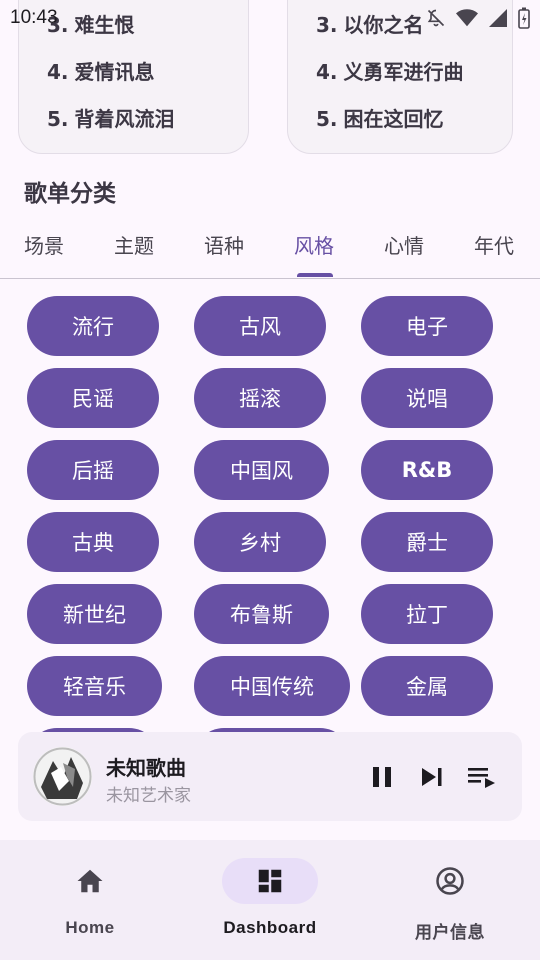 The image size is (540, 960). What do you see at coordinates (90, 881) in the screenshot?
I see `home-icon` at bounding box center [90, 881].